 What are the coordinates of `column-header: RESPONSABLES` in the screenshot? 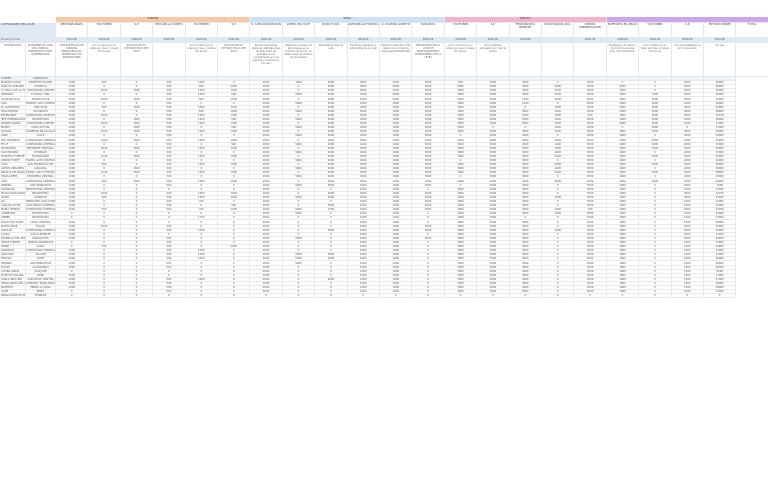 It's located at (72, 30).